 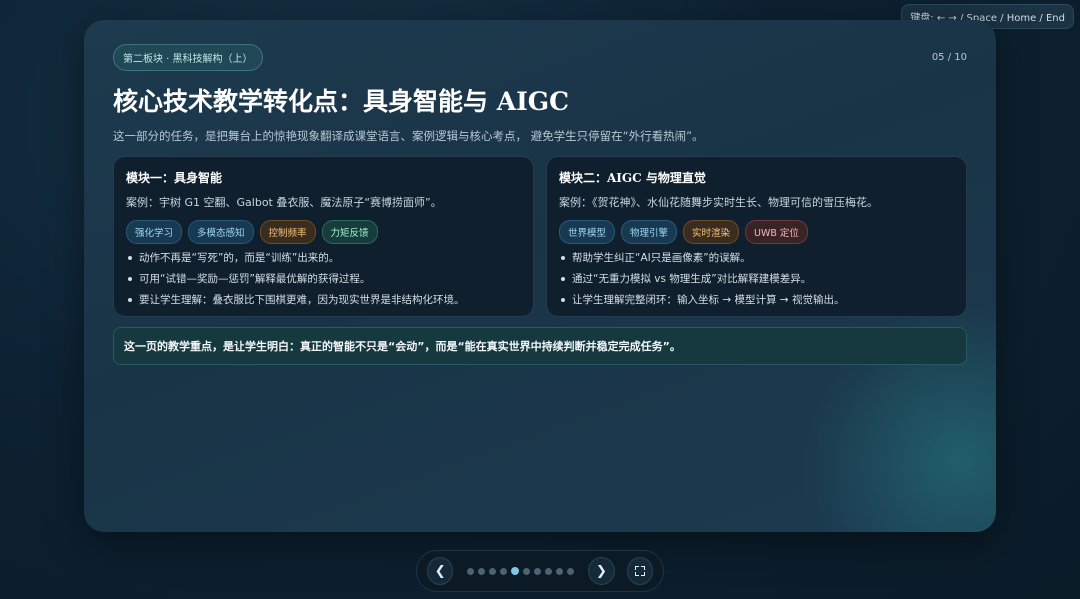 What do you see at coordinates (287, 232) in the screenshot?
I see `chip: 控制频率` at bounding box center [287, 232].